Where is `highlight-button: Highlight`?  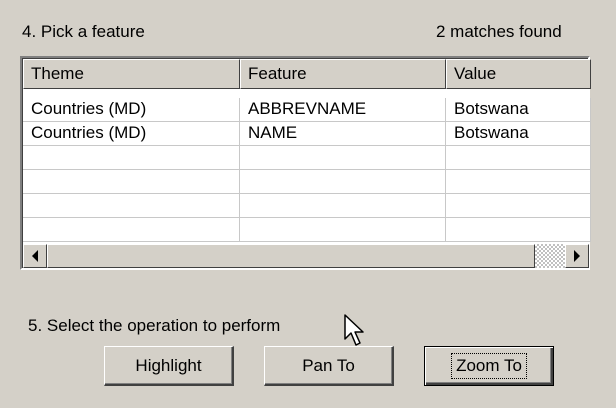 highlight-button: Highlight is located at coordinates (169, 366).